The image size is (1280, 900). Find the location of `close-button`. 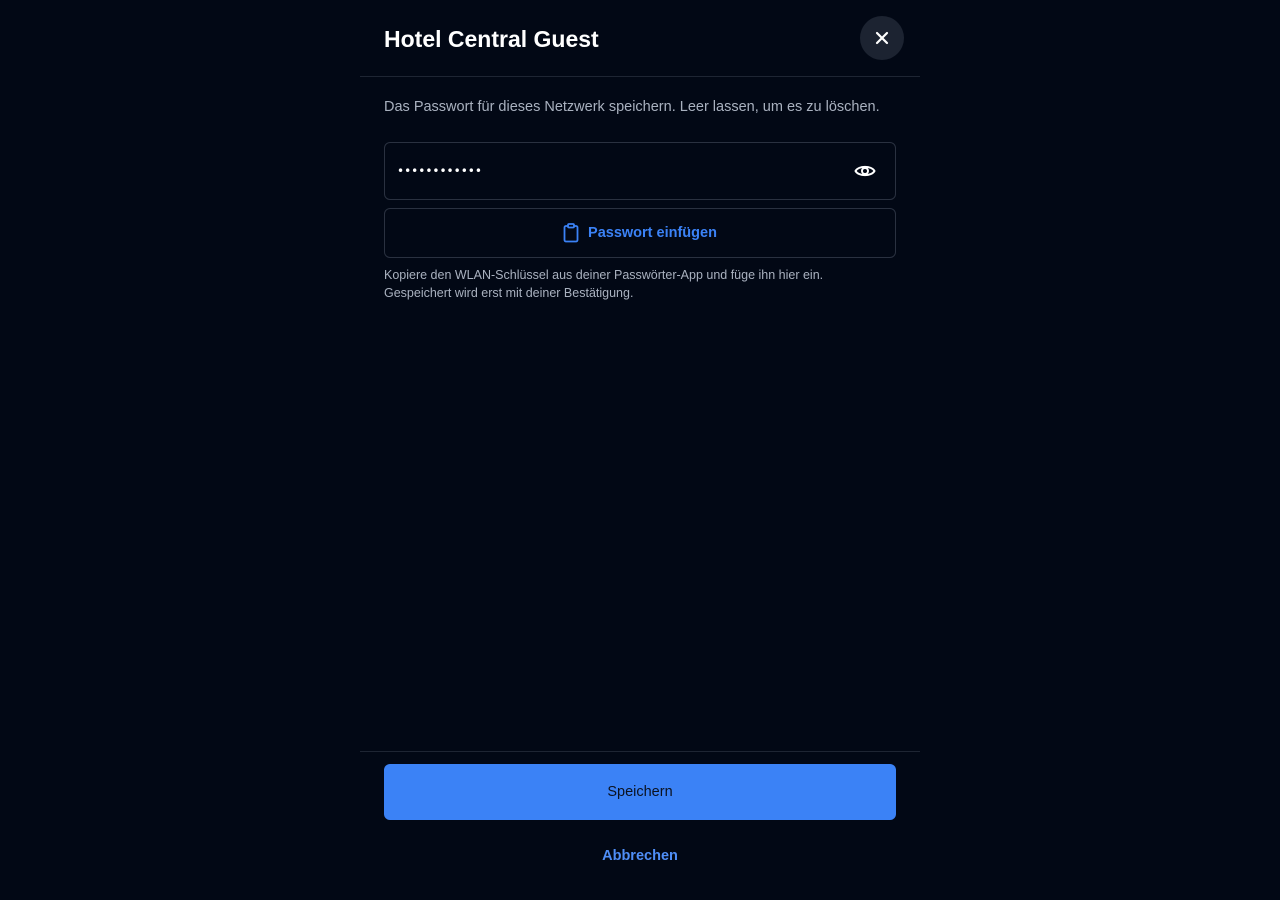

close-button is located at coordinates (882, 38).